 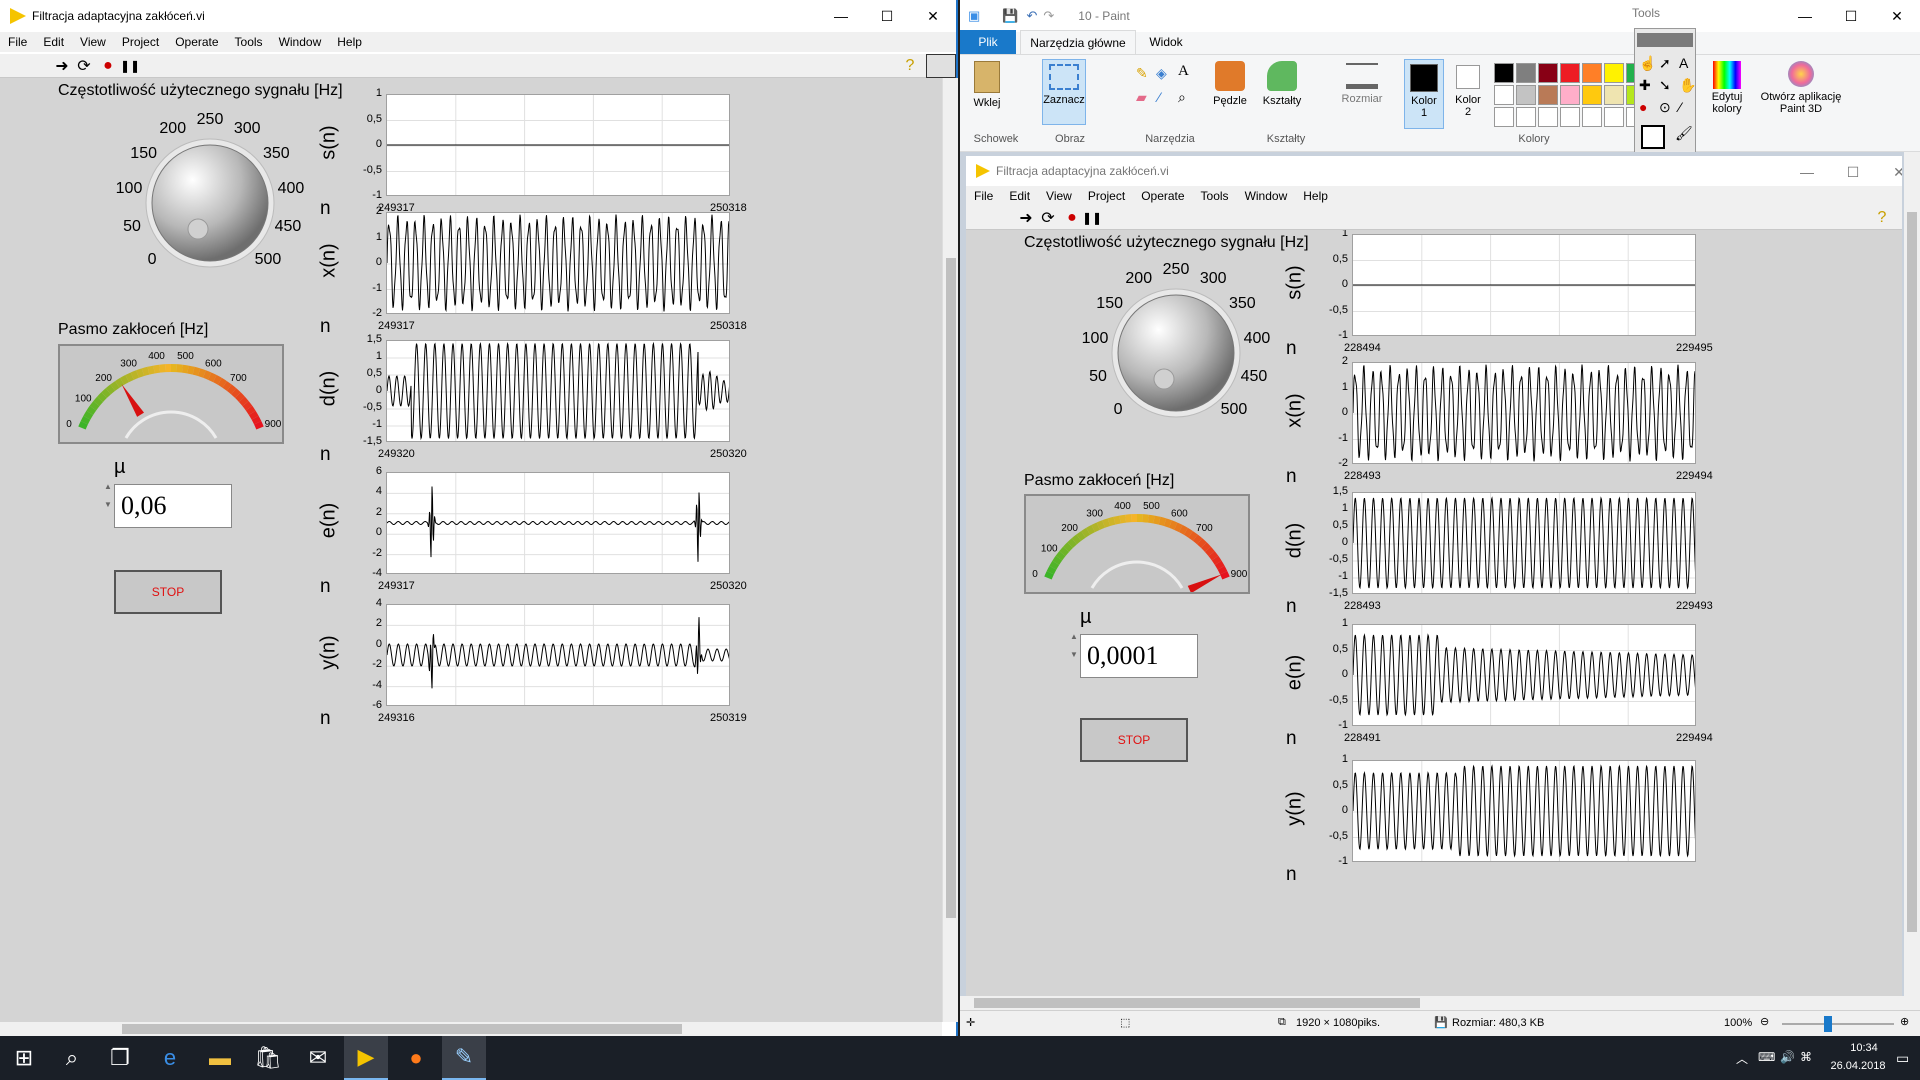 I want to click on task-view-icon: ❐, so click(x=120, y=1058).